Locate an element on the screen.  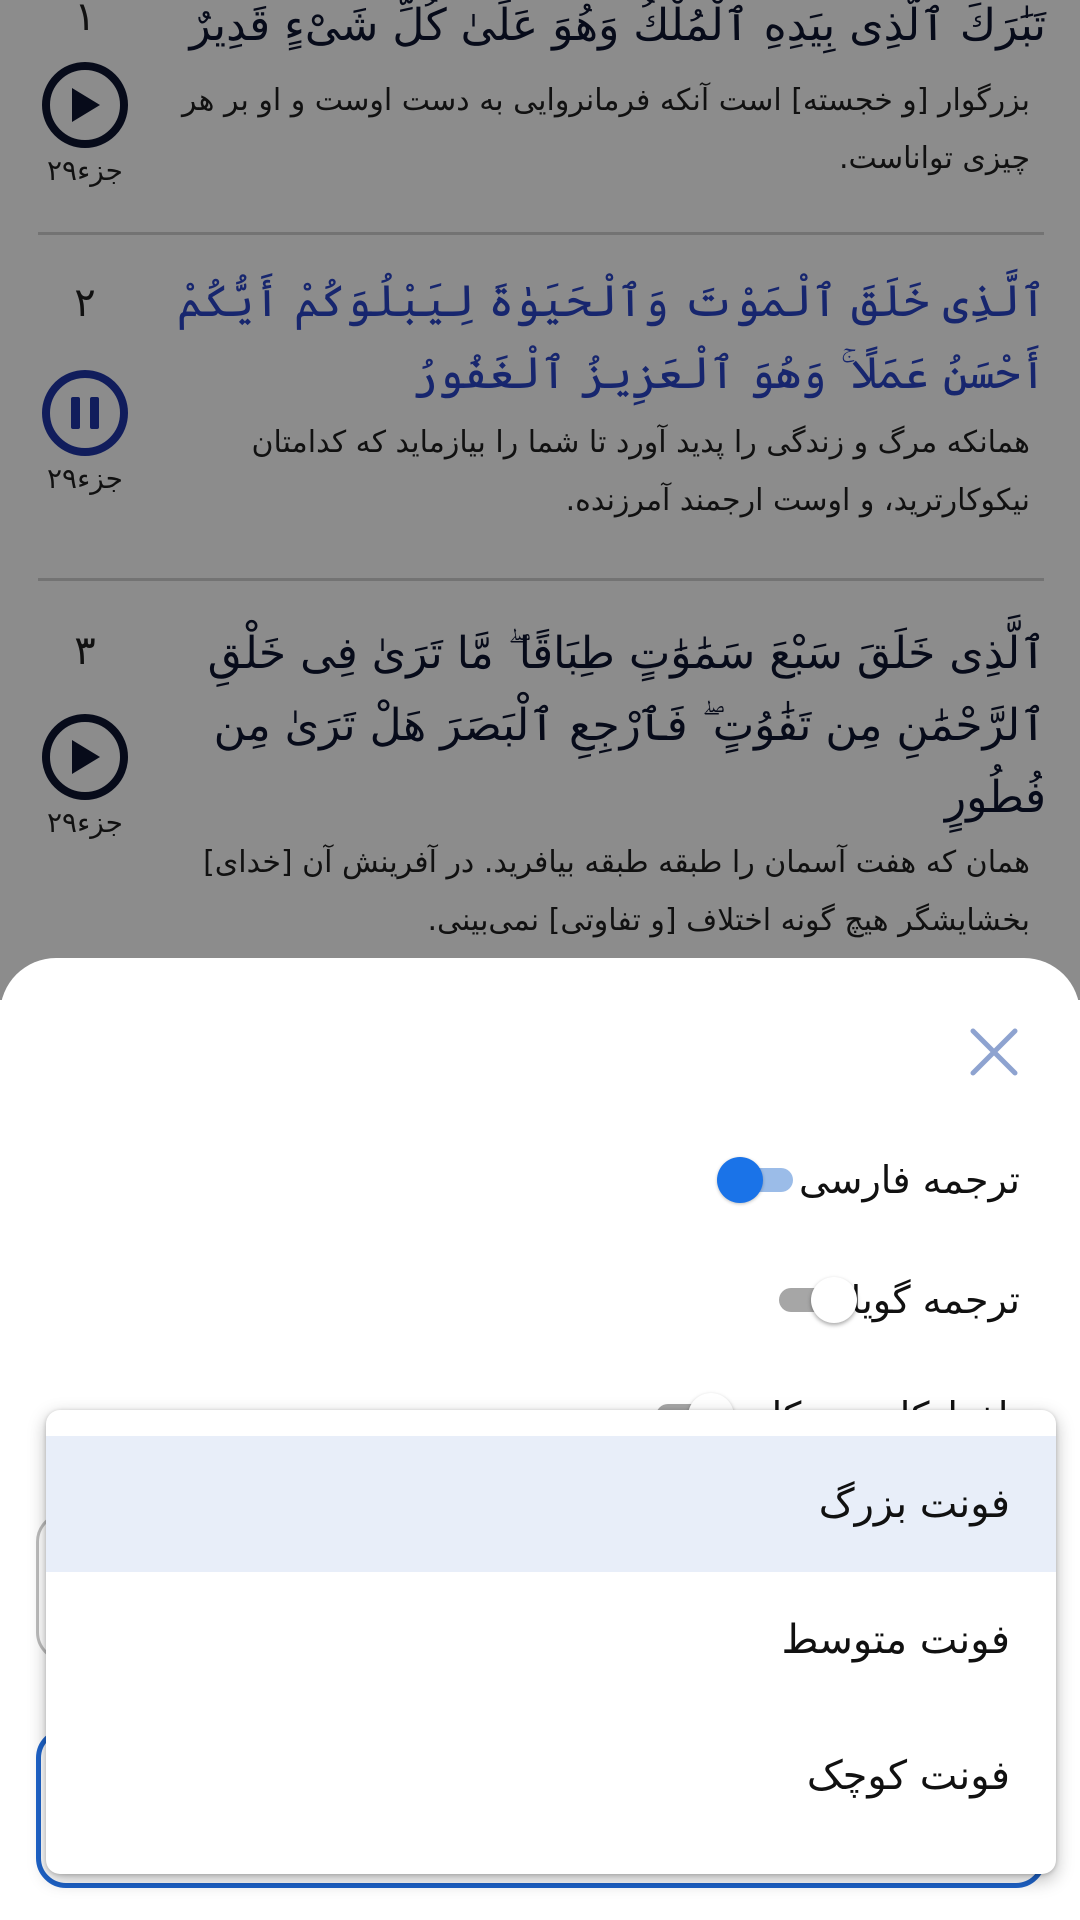
menu-item-font-large: فونت بزرگ is located at coordinates (551, 1504).